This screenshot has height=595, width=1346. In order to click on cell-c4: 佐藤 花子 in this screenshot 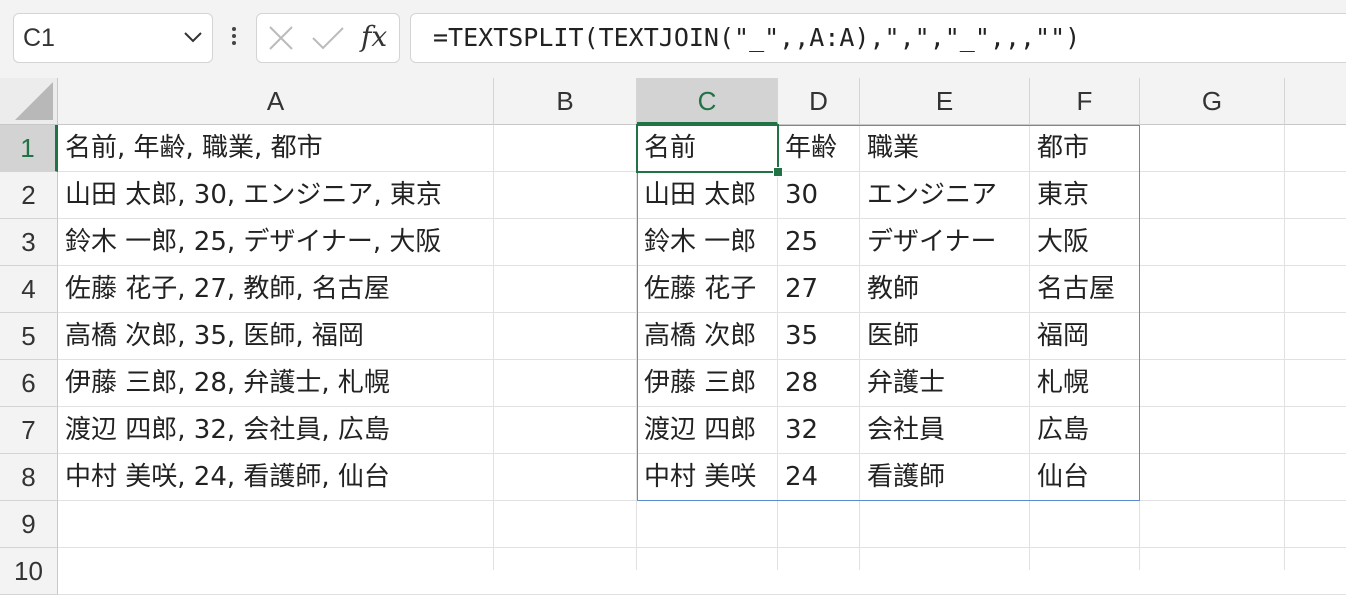, I will do `click(696, 289)`.